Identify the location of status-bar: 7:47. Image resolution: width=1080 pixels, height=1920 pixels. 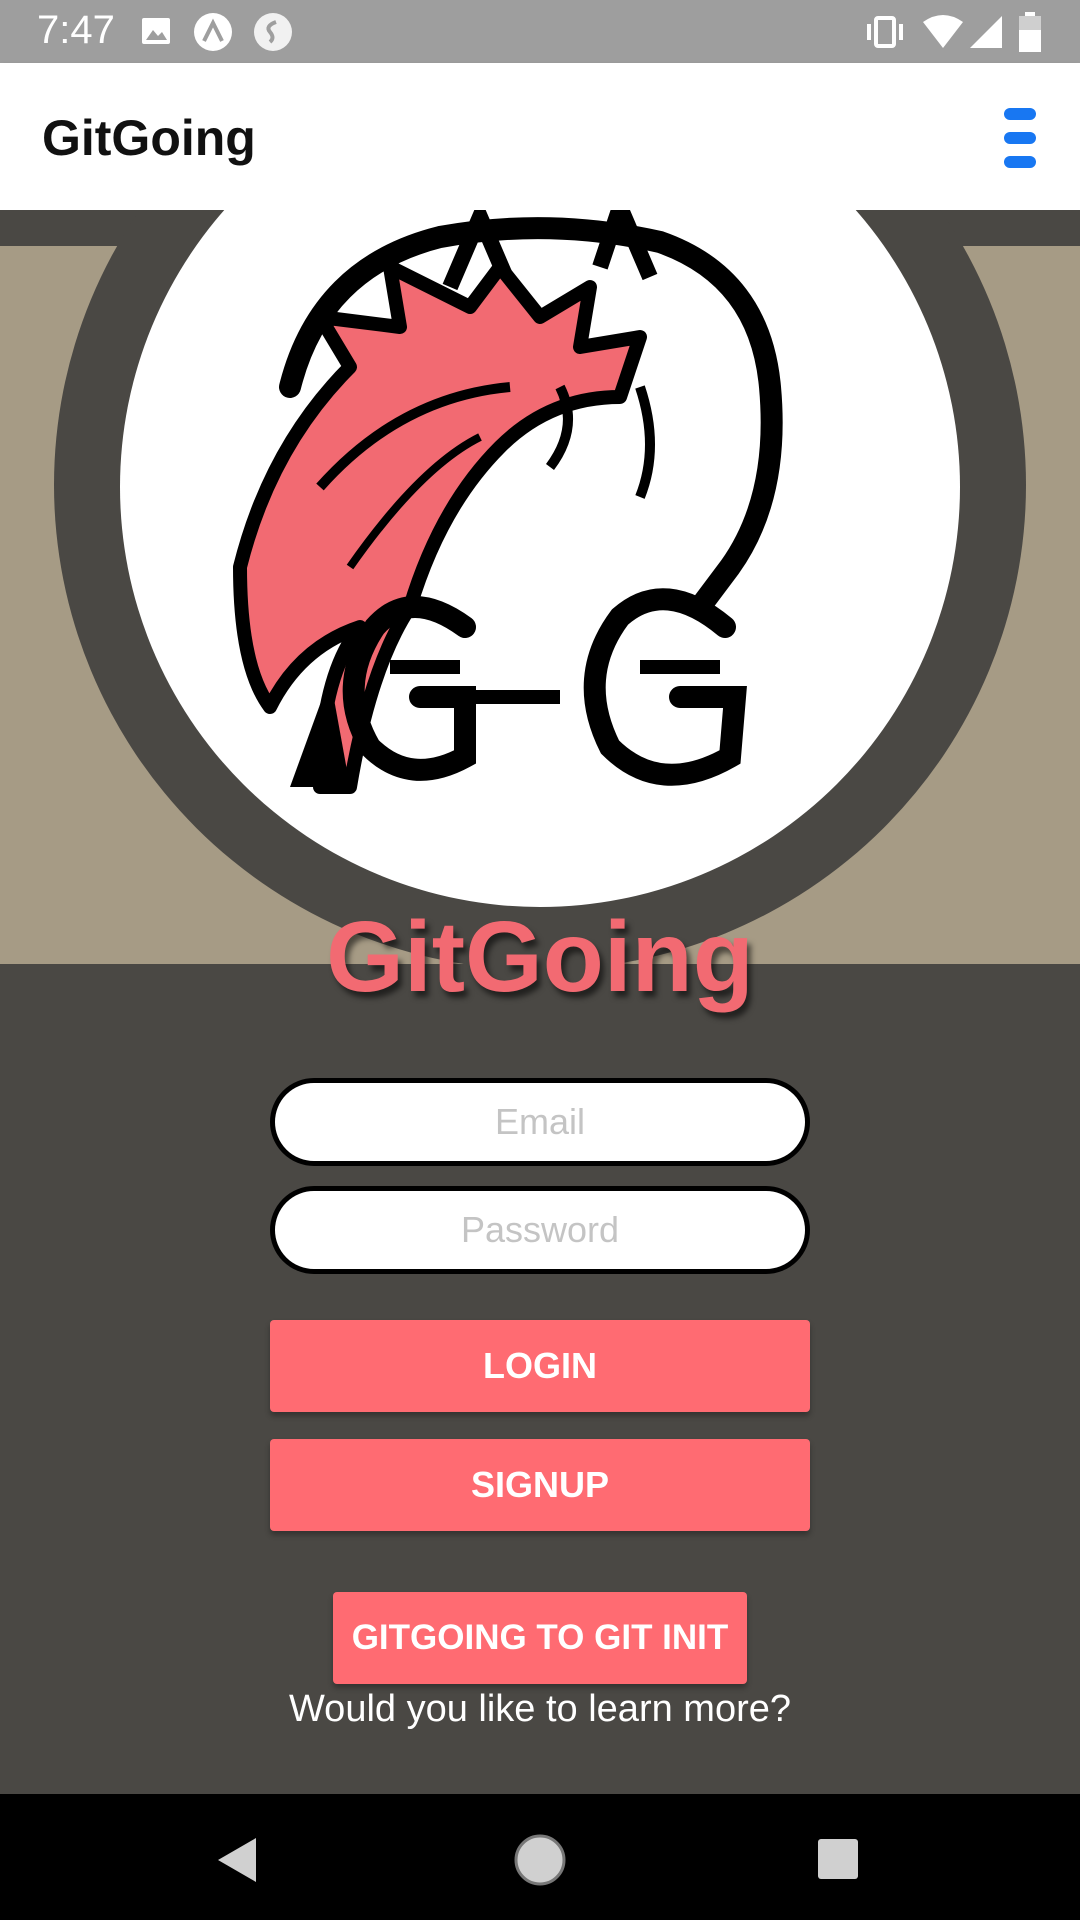
(540, 31).